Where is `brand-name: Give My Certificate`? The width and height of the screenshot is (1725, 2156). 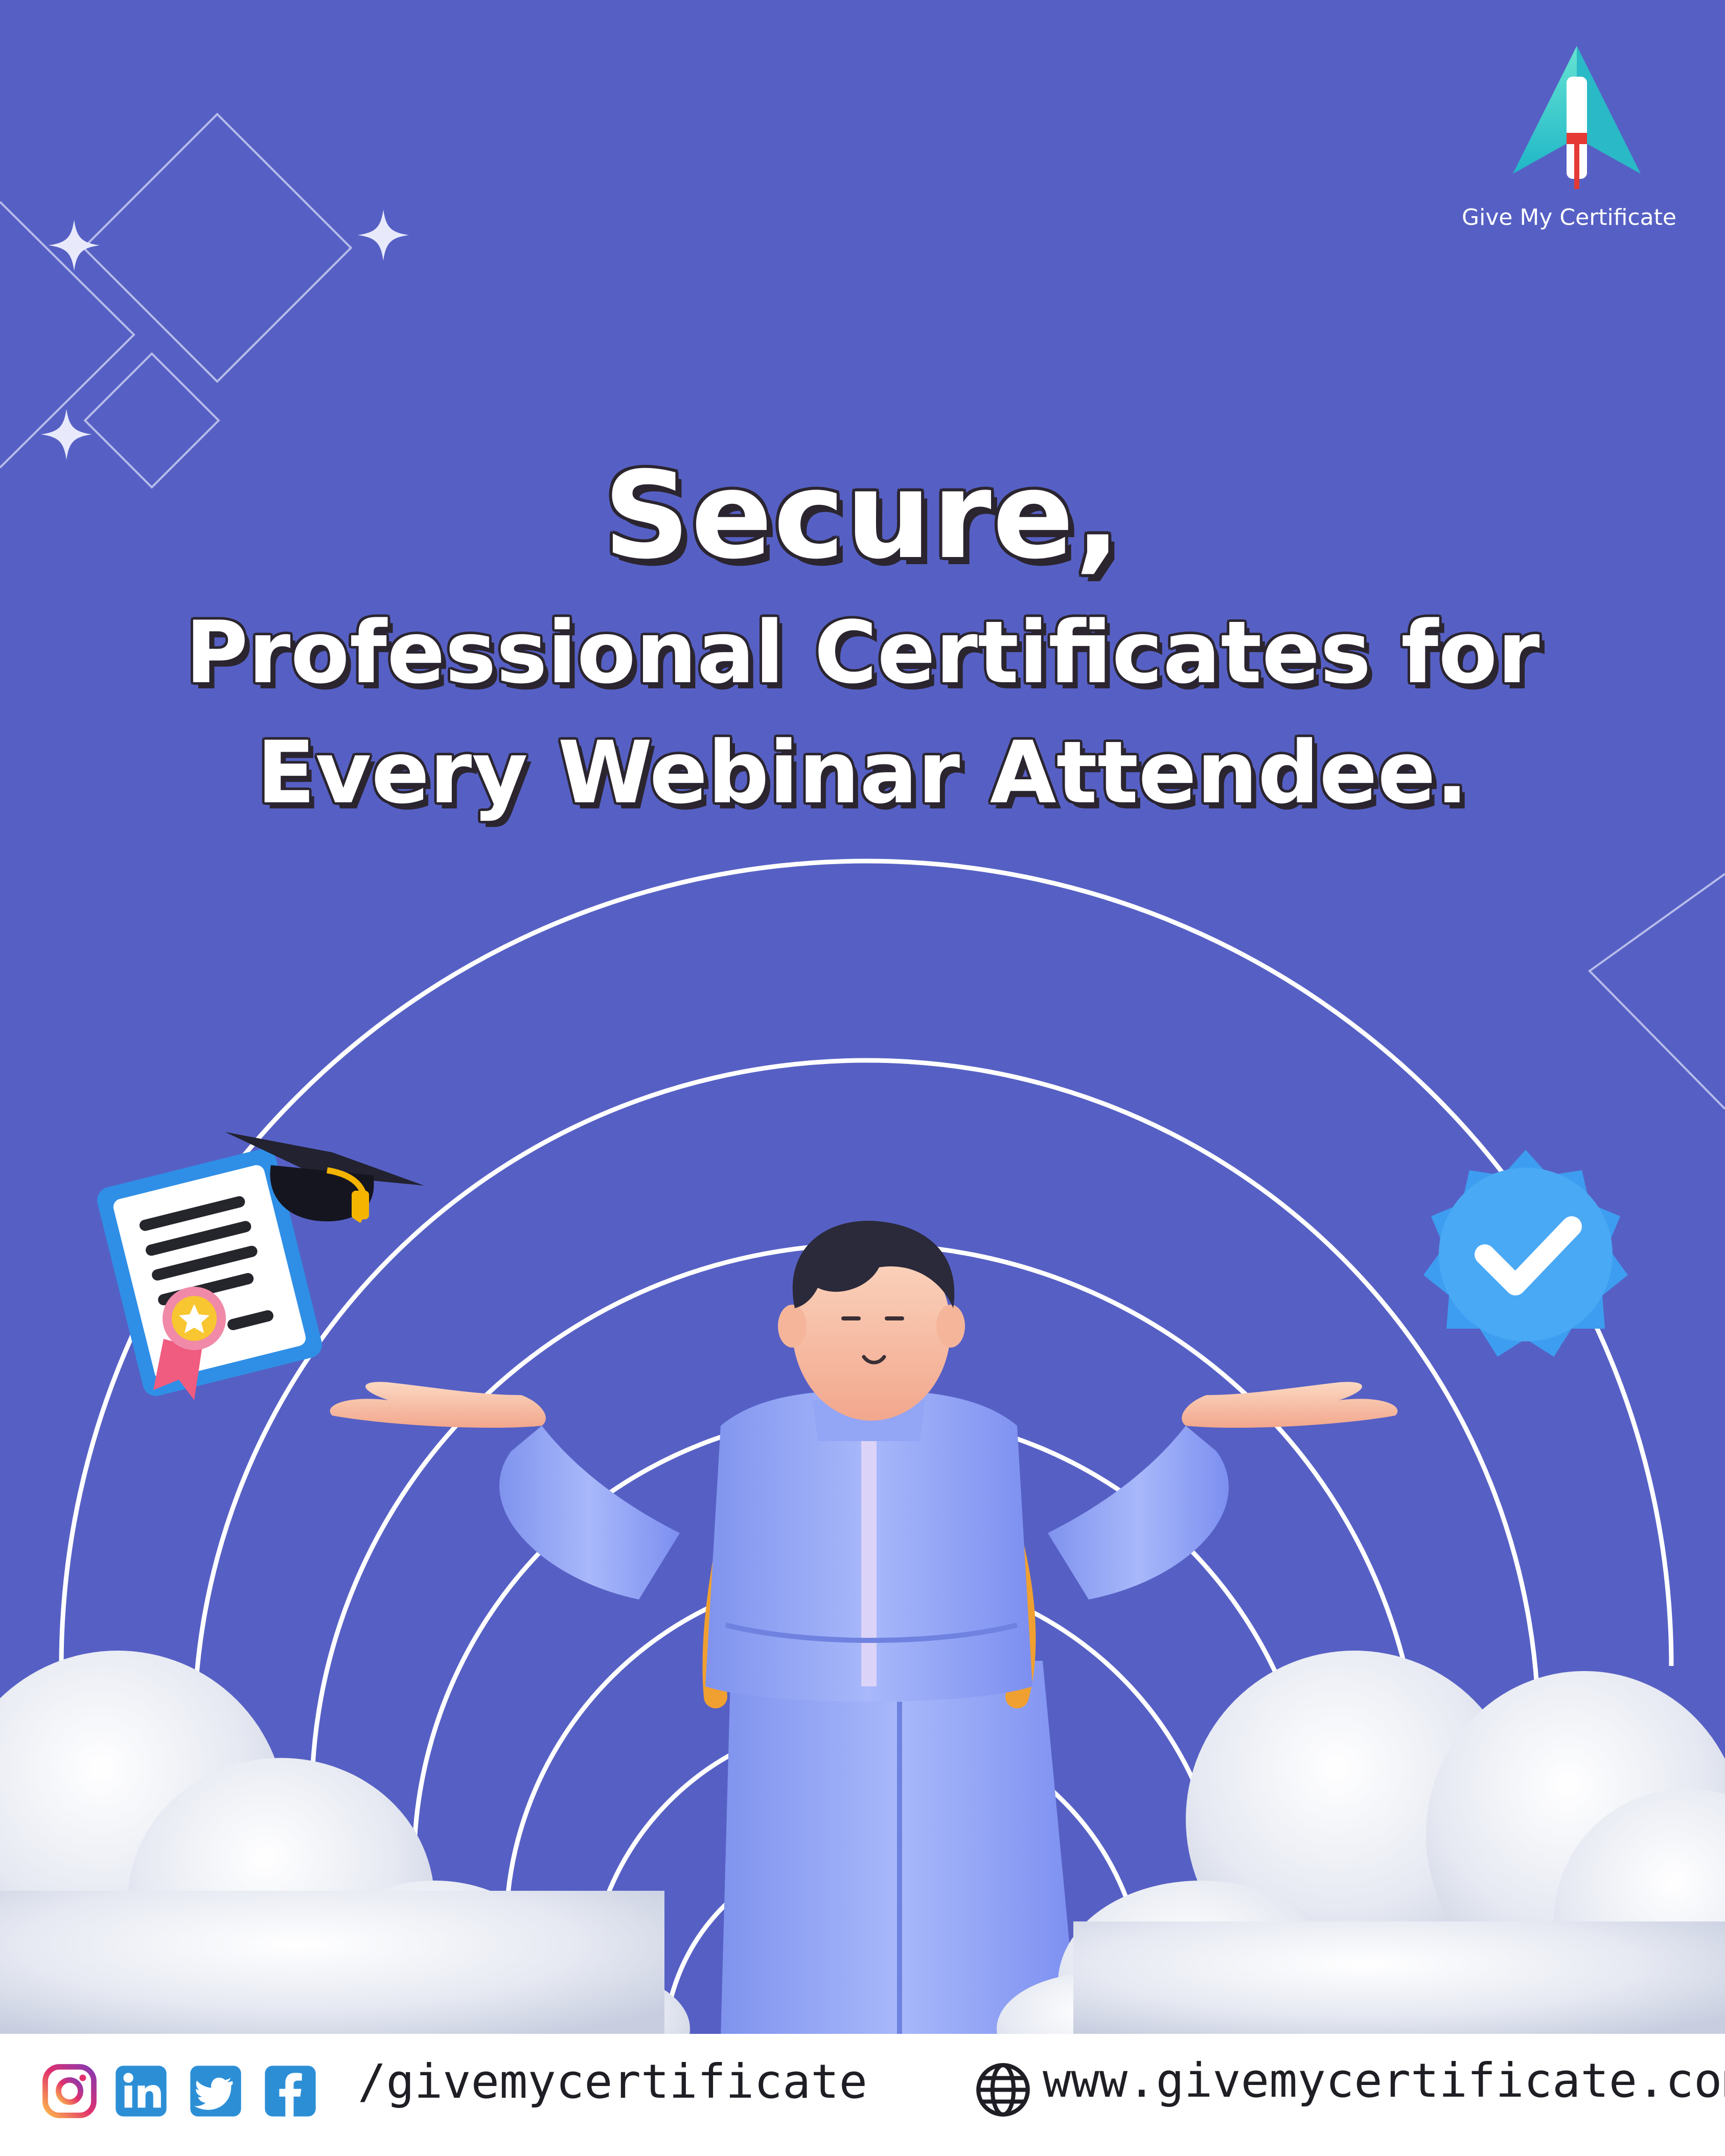 brand-name: Give My Certificate is located at coordinates (1569, 217).